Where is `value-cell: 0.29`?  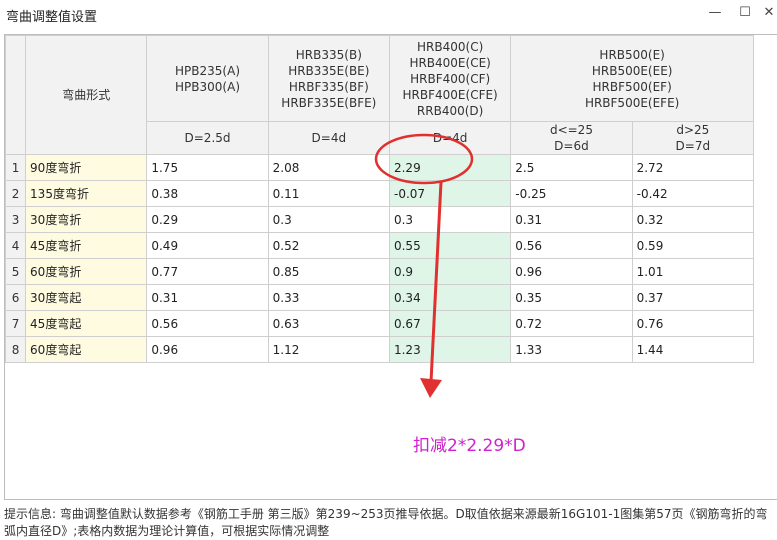
value-cell: 0.29 is located at coordinates (207, 219).